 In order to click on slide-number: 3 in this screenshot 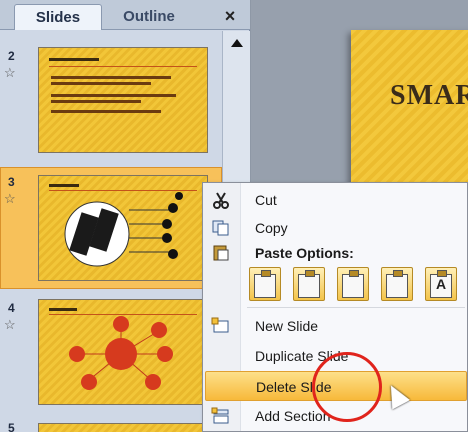, I will do `click(11, 182)`.